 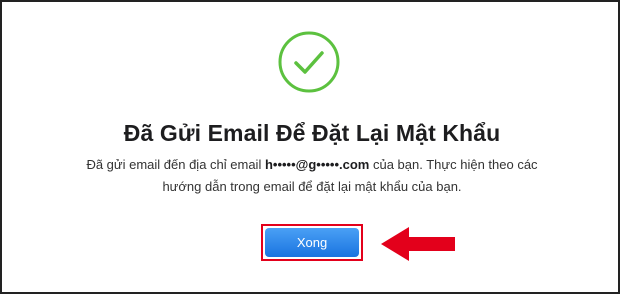 What do you see at coordinates (175, 164) in the screenshot?
I see `message-prefix: Đã gửi email đến địa chỉ email` at bounding box center [175, 164].